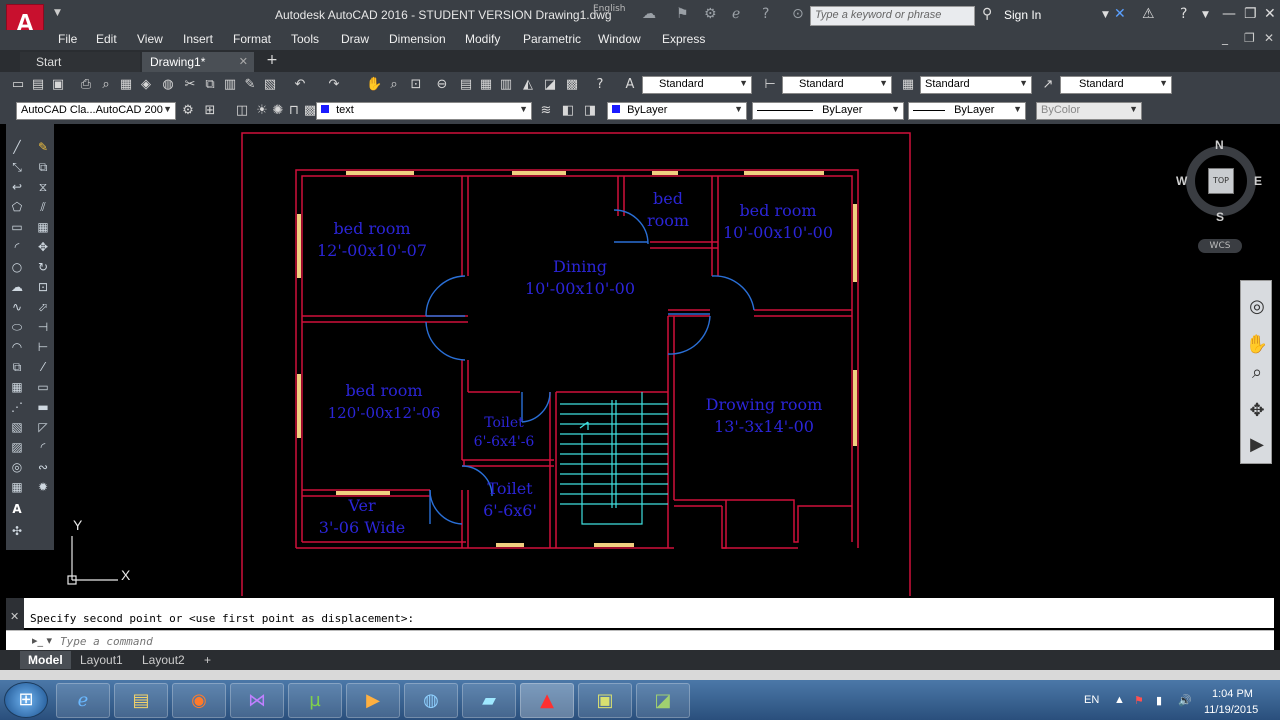  Describe the element at coordinates (262, 111) in the screenshot. I see `layer-on-bulb-icon: ☀` at that location.